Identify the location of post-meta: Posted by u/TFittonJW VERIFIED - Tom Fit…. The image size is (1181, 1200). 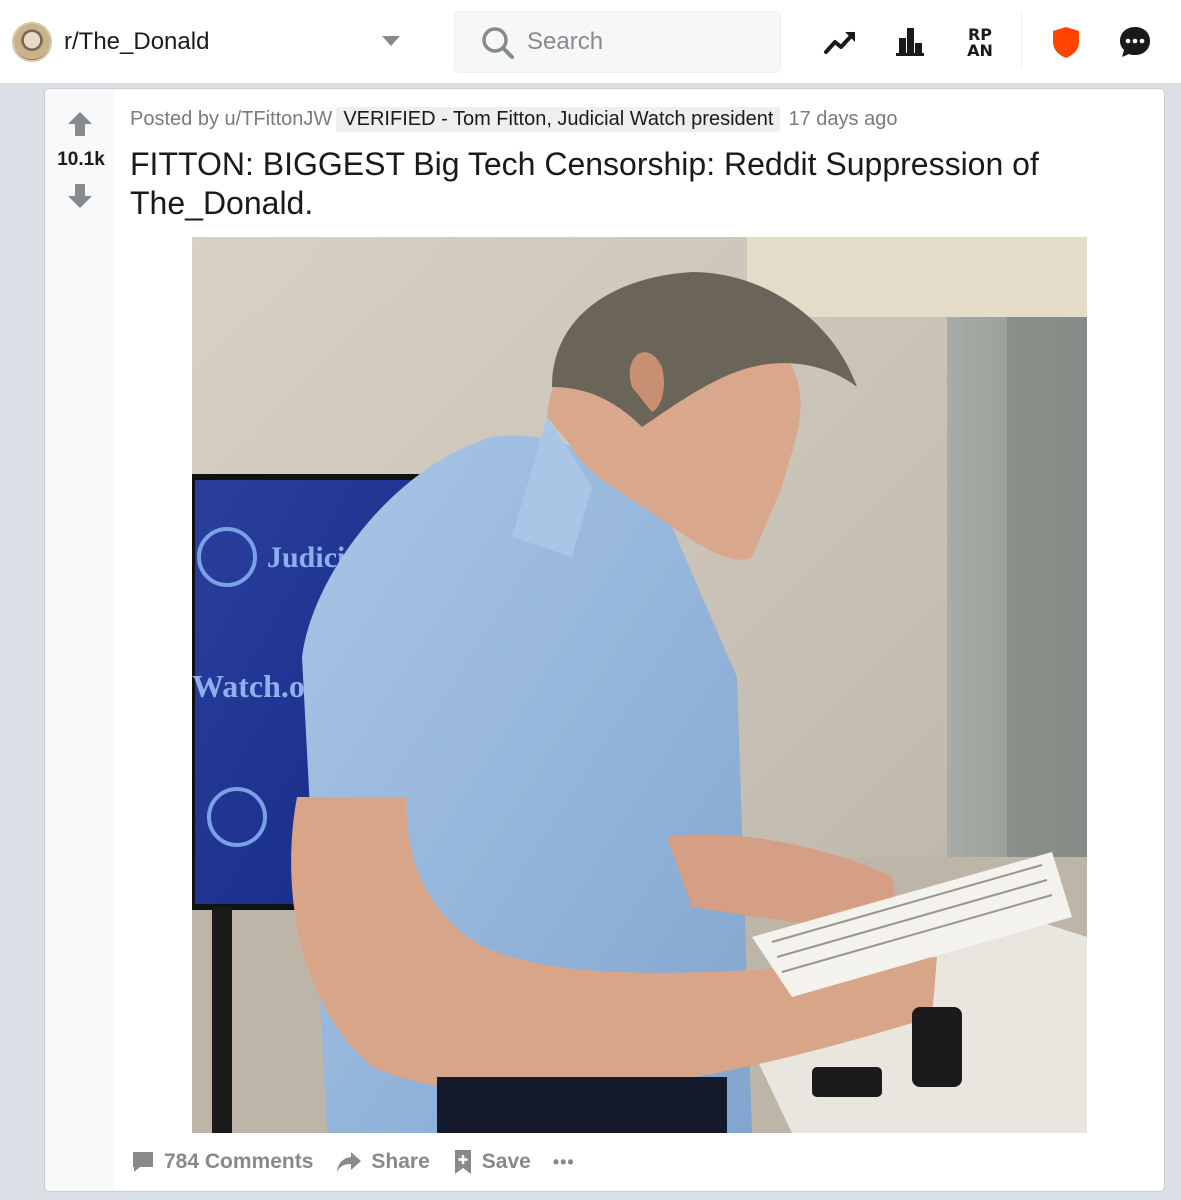
(513, 119).